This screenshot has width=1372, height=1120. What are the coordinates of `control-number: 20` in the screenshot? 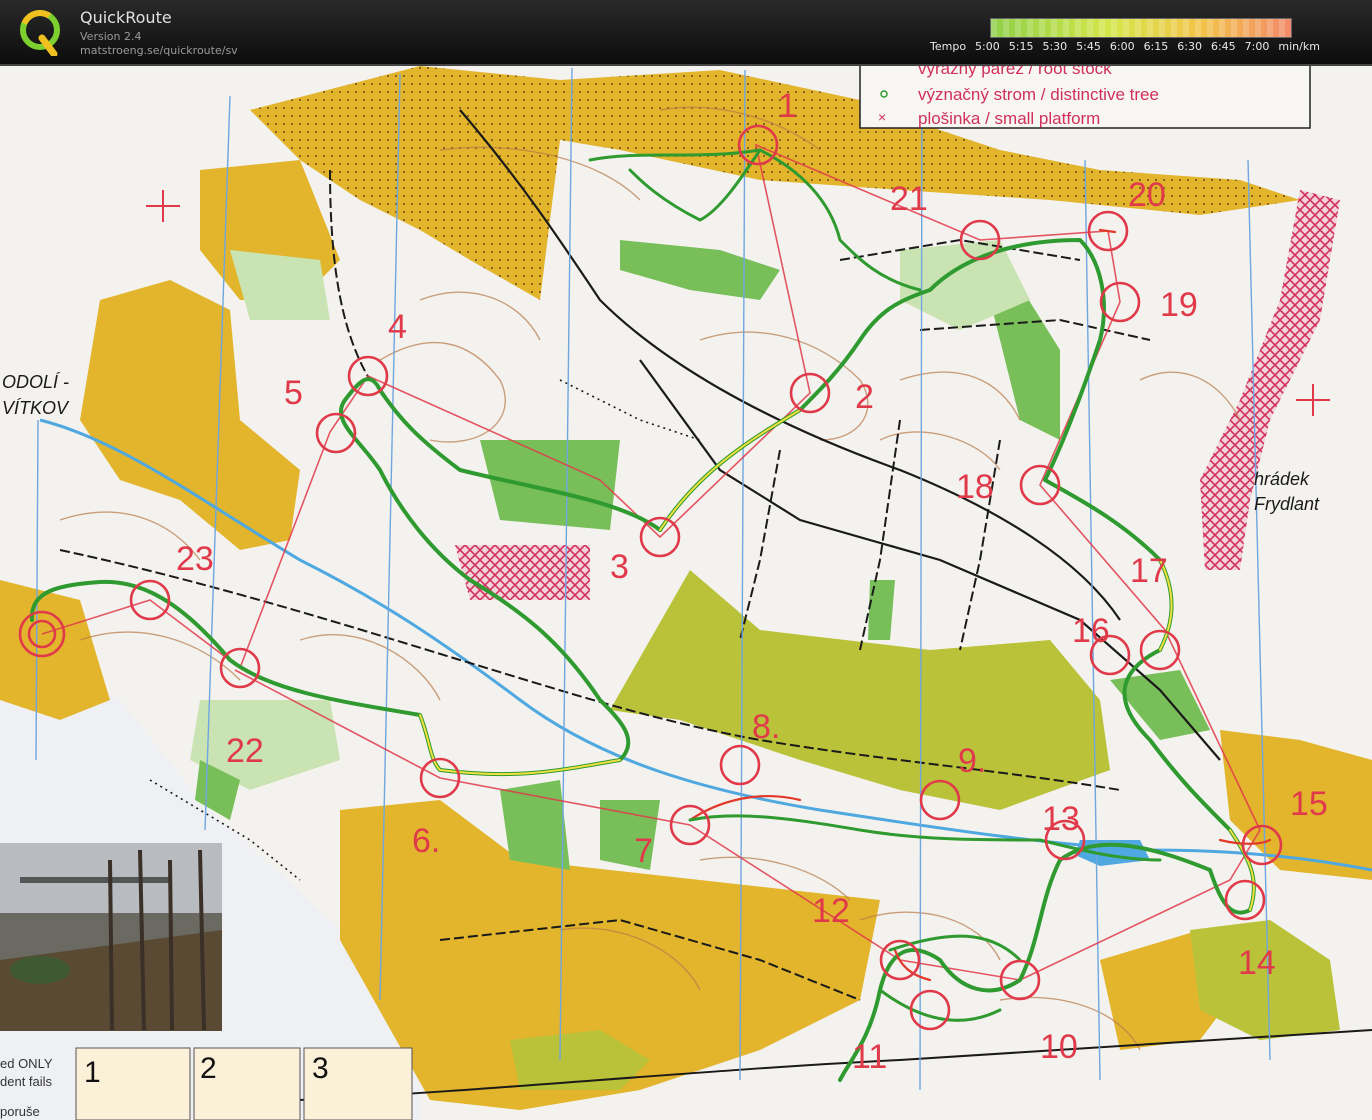 It's located at (1147, 195).